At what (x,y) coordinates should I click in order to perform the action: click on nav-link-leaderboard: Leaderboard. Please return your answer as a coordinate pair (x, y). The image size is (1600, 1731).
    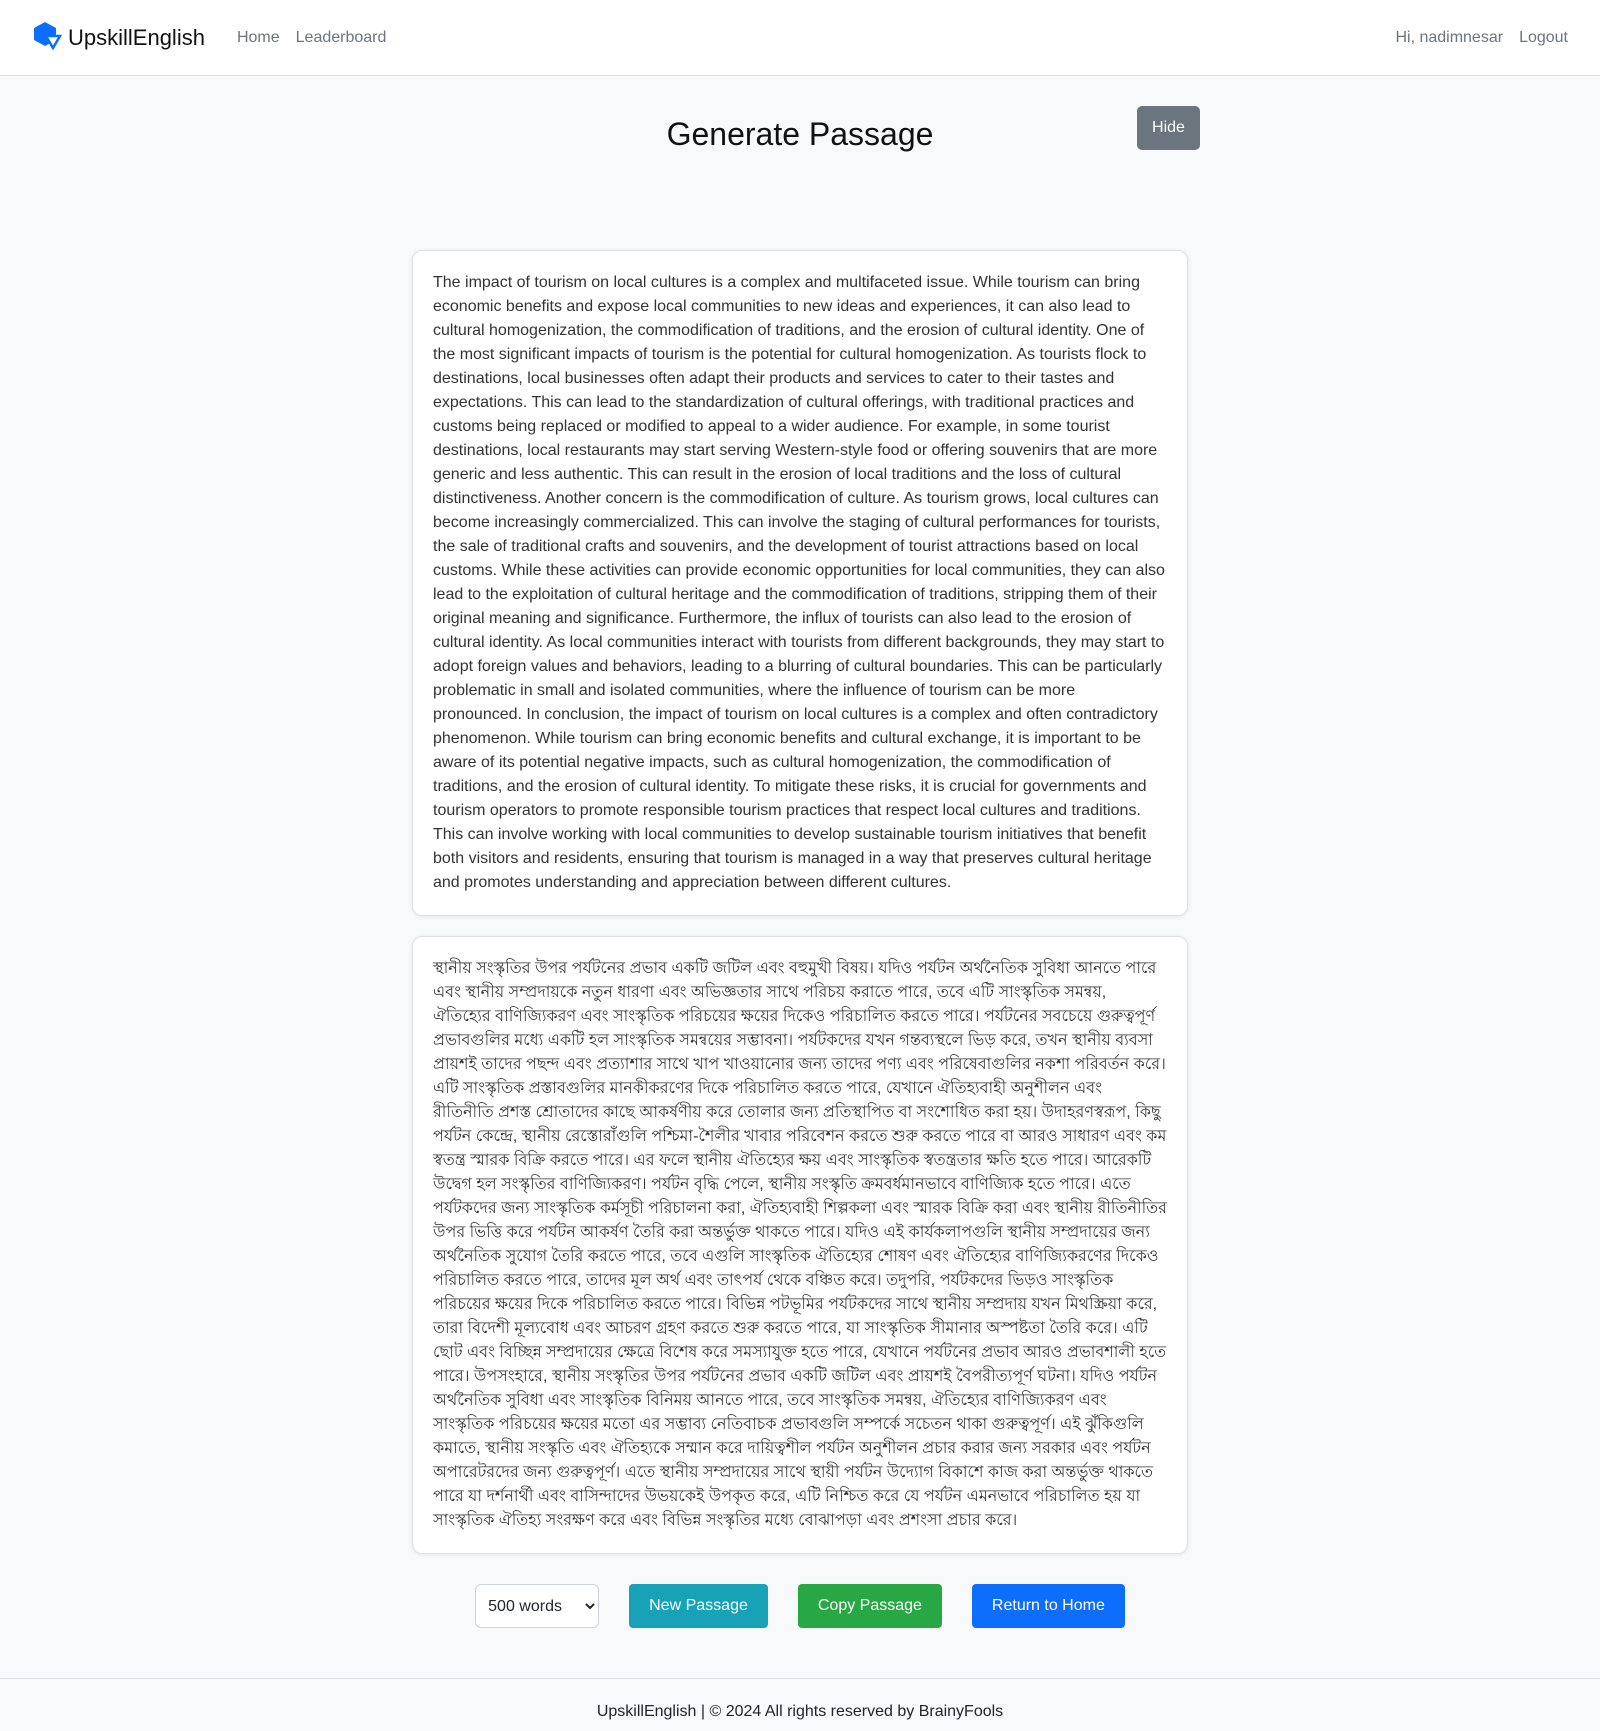
    Looking at the image, I should click on (341, 38).